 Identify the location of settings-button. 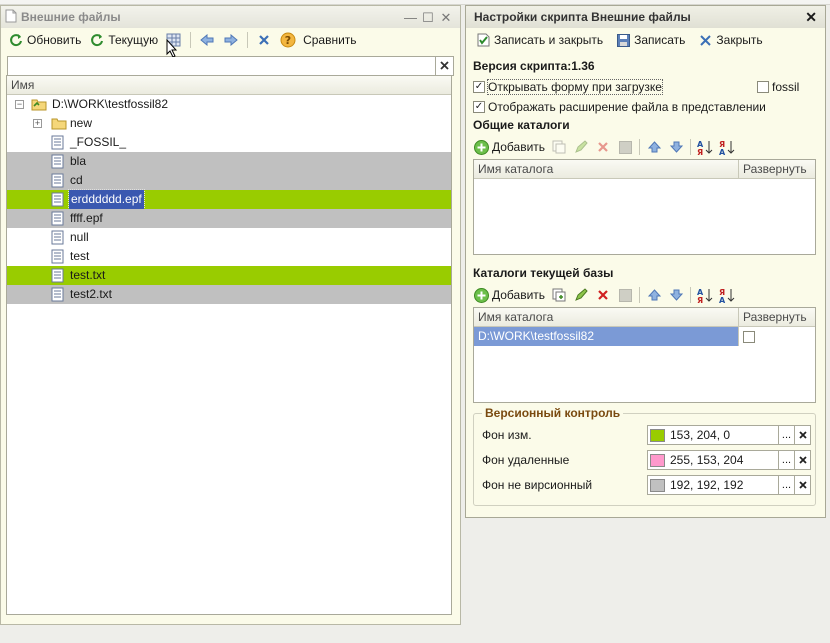
(174, 44).